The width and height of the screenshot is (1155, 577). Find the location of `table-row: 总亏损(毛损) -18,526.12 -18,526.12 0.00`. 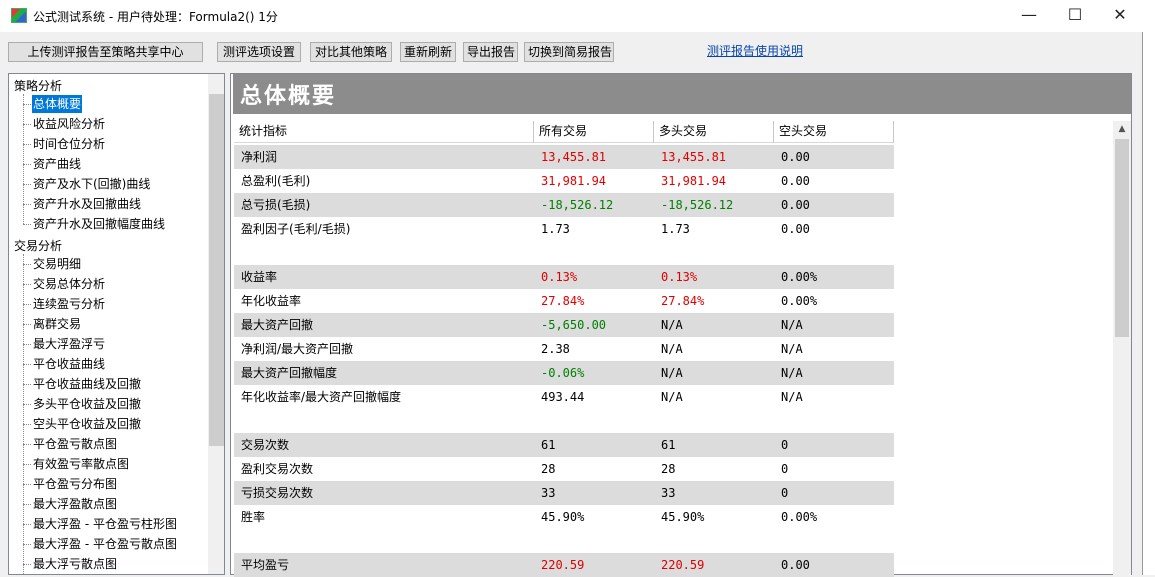

table-row: 总亏损(毛损) -18,526.12 -18,526.12 0.00 is located at coordinates (564, 205).